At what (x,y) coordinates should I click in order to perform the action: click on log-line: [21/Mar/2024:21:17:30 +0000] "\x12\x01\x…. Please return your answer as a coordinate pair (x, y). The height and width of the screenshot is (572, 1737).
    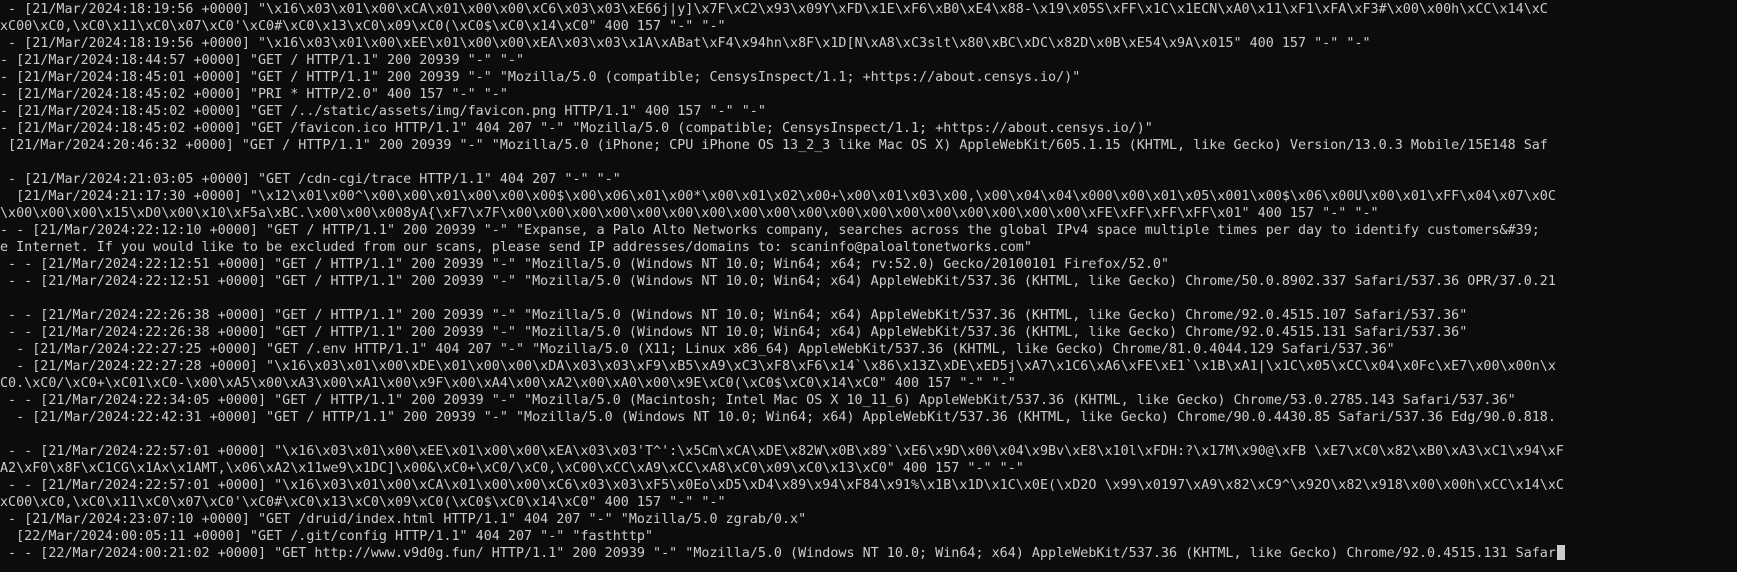
    Looking at the image, I should click on (778, 196).